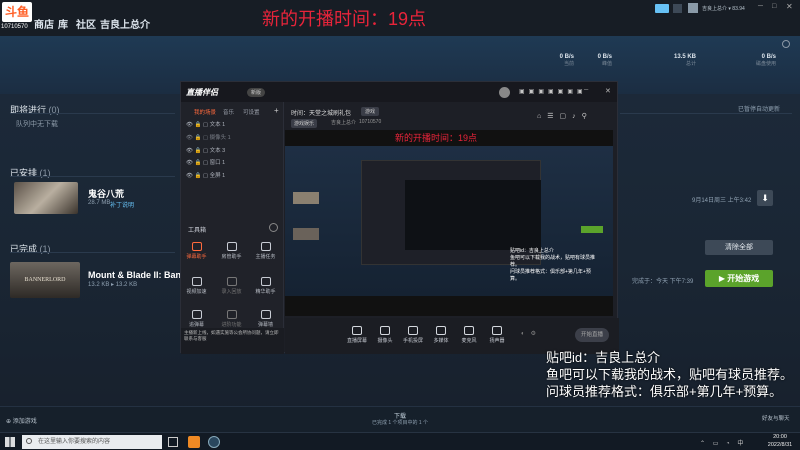  Describe the element at coordinates (592, 335) in the screenshot. I see `start-stream-button: 开始直播` at that location.